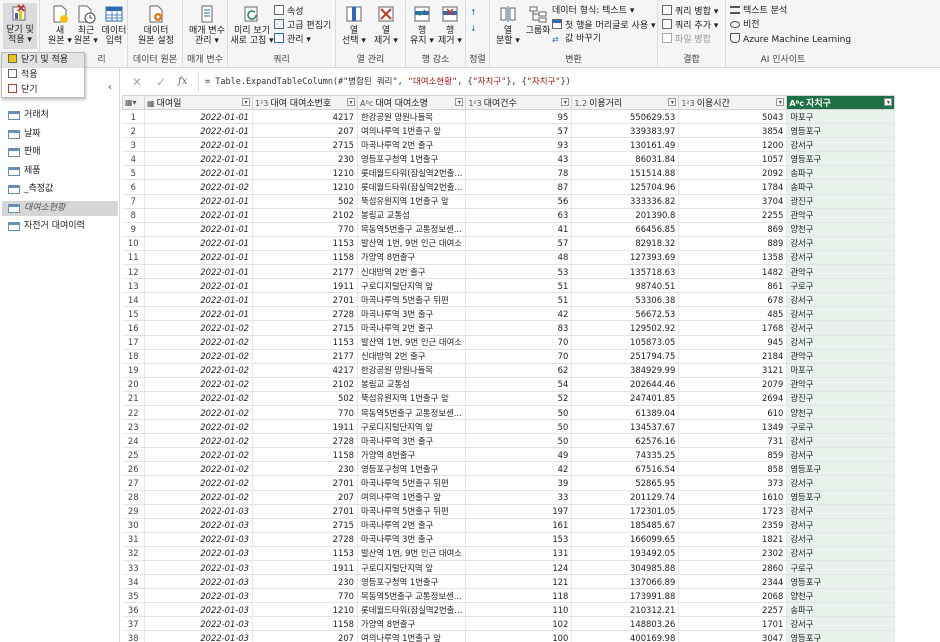  What do you see at coordinates (519, 455) in the screenshot?
I see `table-cell: 49` at bounding box center [519, 455].